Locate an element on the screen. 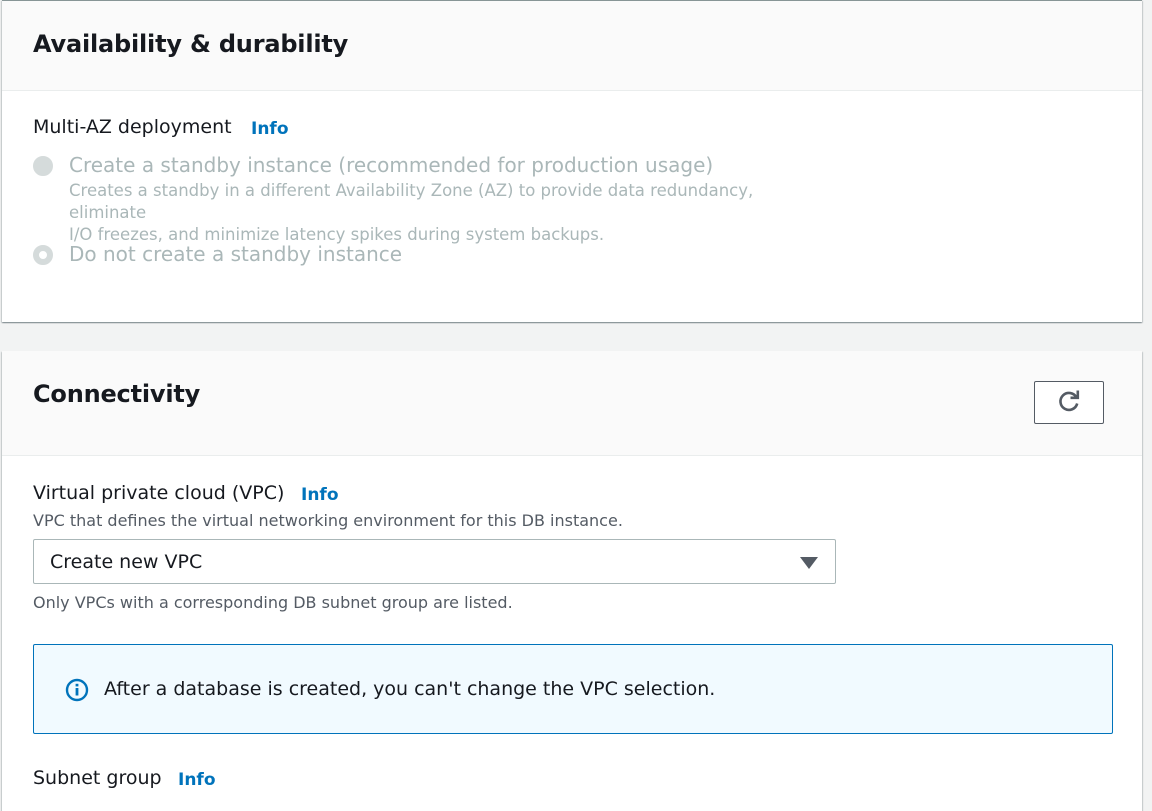 The image size is (1152, 811). refresh-icon is located at coordinates (1069, 403).